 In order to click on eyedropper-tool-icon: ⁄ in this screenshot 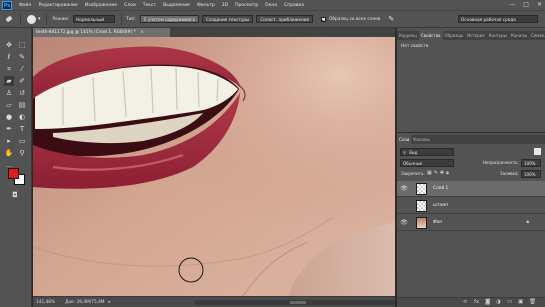, I will do `click(22, 69)`.